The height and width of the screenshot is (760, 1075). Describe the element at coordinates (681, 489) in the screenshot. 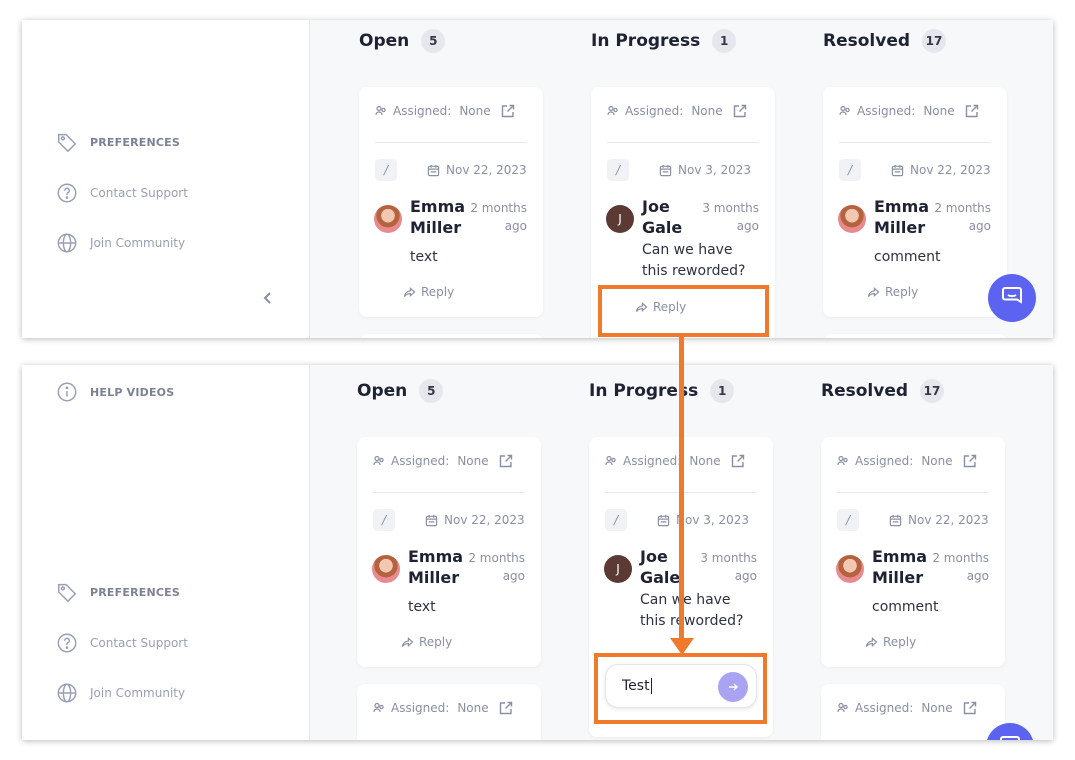

I see `annotation-arrow-line` at that location.